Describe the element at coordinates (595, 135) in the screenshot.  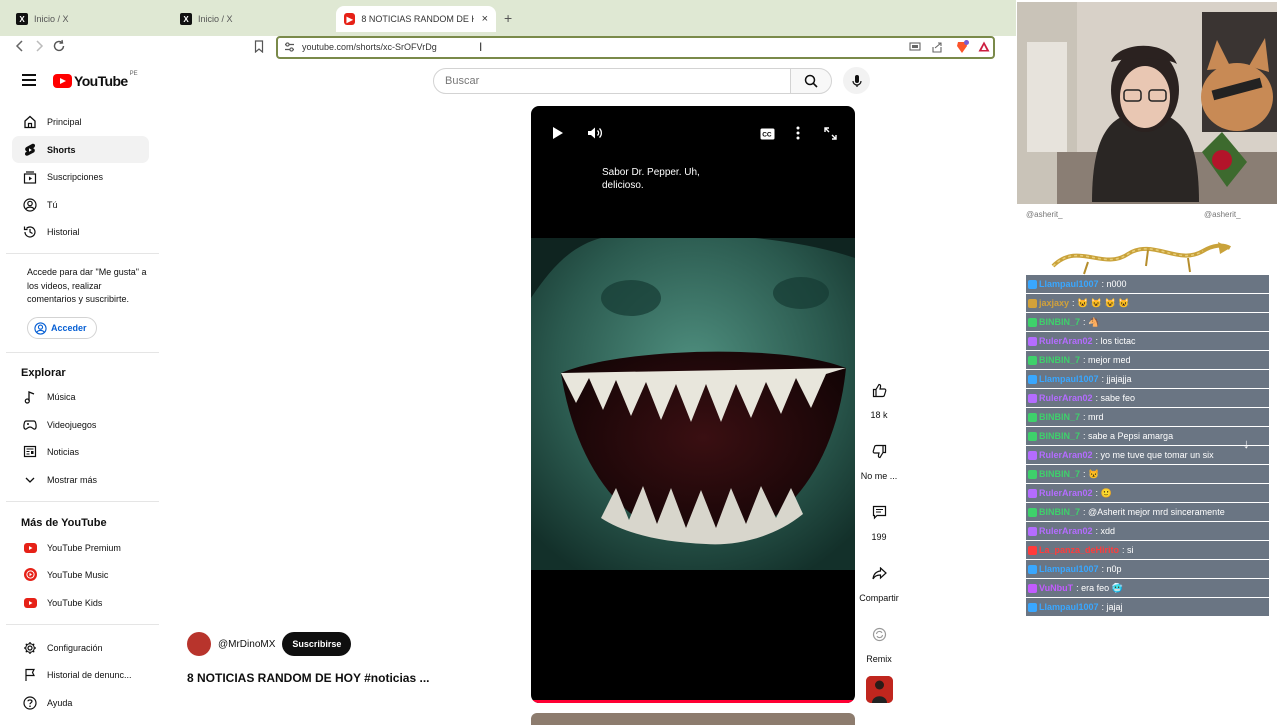
I see `volume-icon` at that location.